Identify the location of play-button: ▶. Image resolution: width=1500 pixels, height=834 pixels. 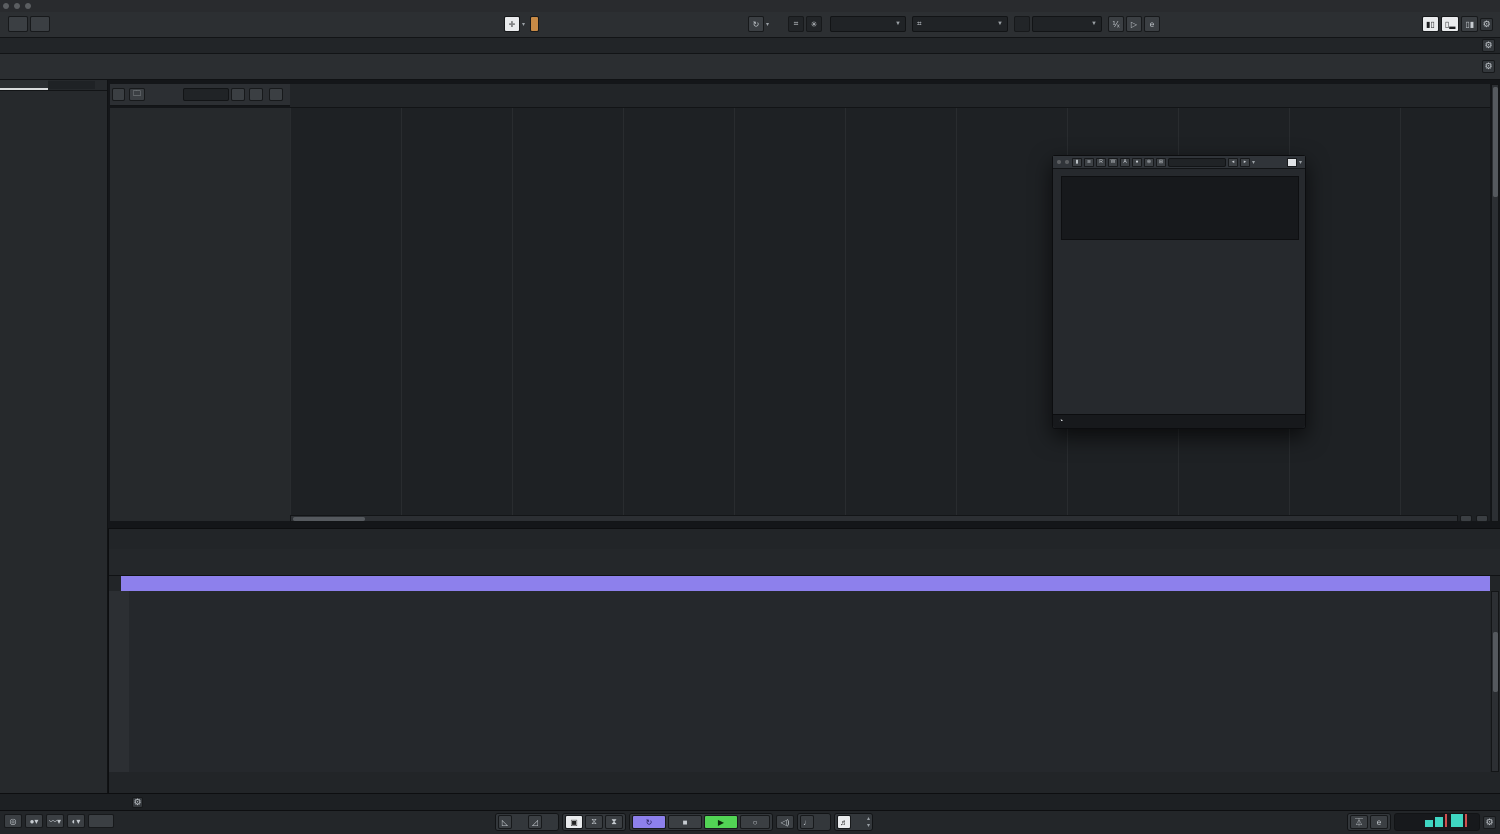
(721, 822).